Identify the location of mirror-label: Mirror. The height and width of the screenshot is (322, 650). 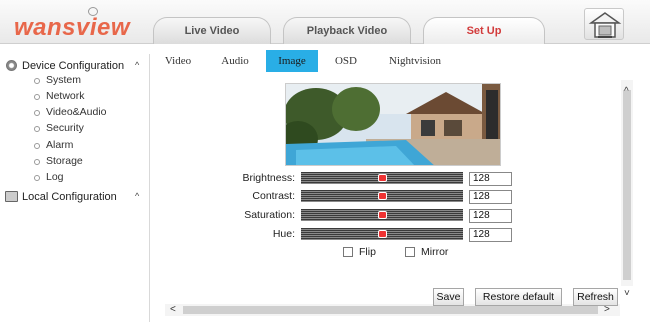
(435, 252).